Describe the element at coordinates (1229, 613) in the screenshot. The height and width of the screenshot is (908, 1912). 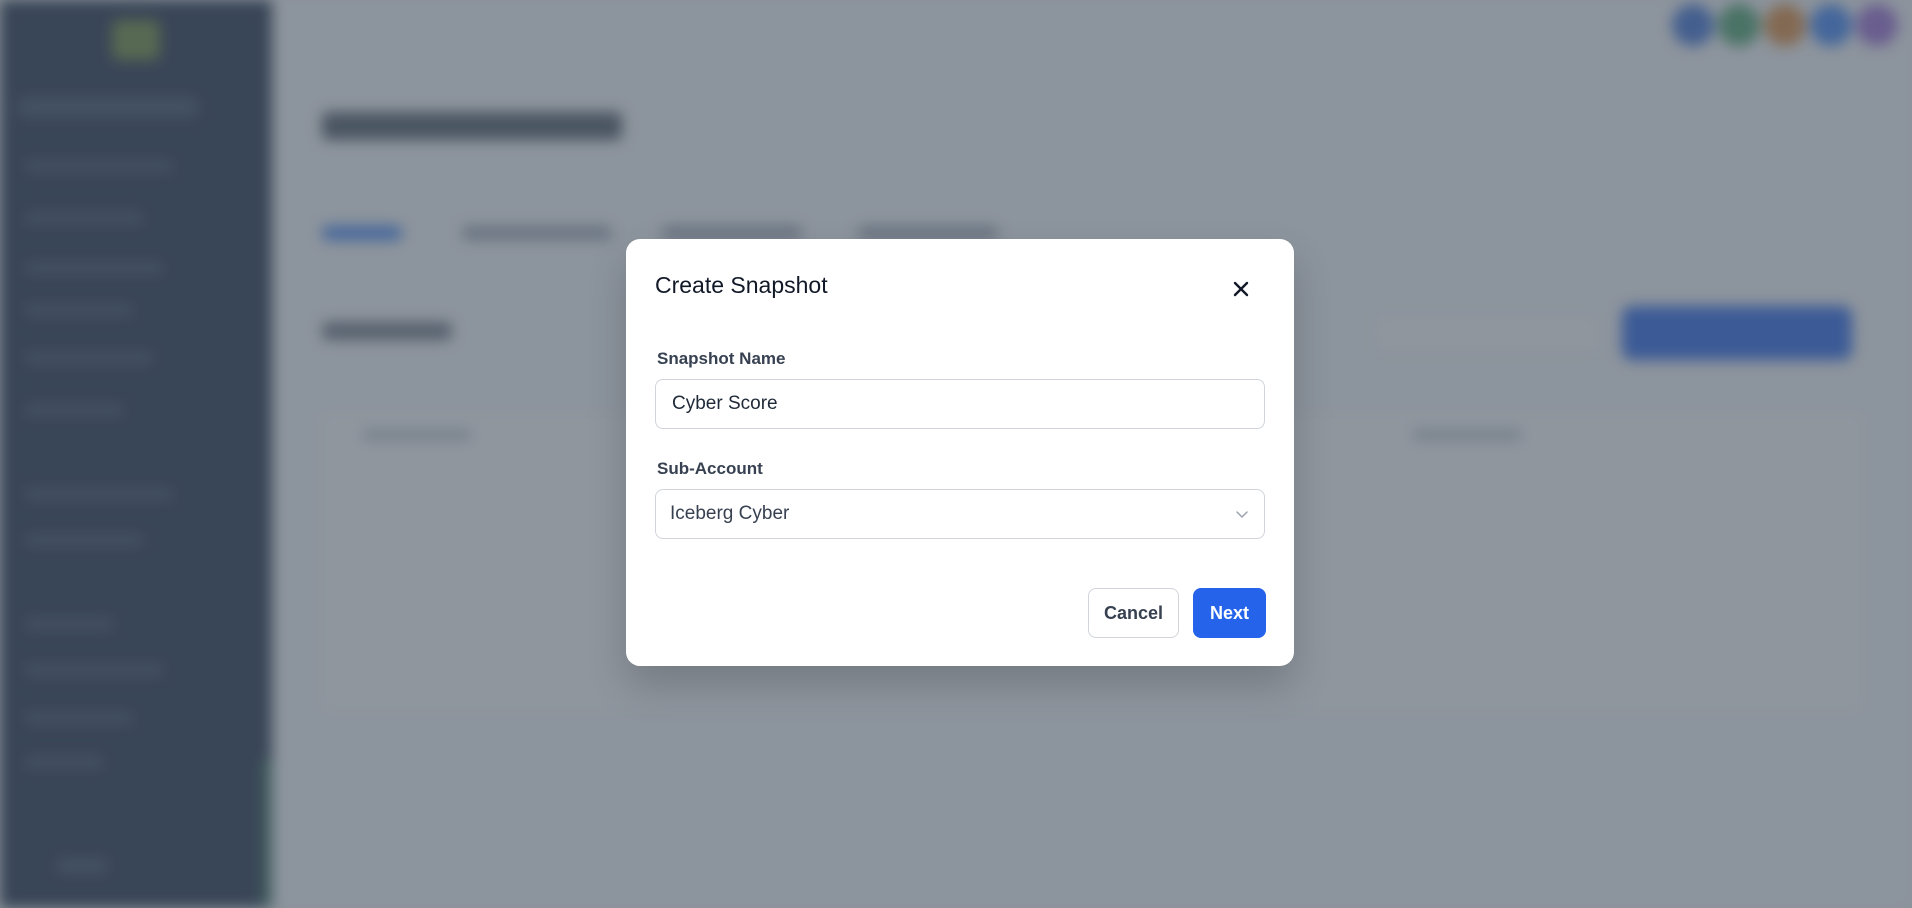
I see `next-button: Next` at that location.